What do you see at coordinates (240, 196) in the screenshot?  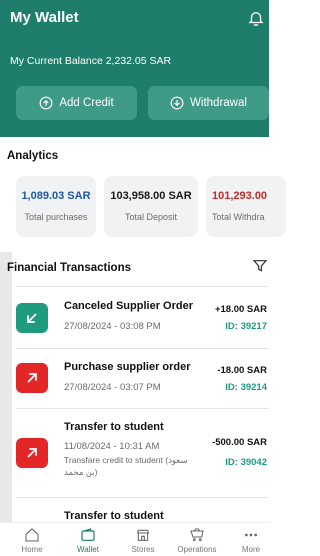 I see `card-value: 101,293.00` at bounding box center [240, 196].